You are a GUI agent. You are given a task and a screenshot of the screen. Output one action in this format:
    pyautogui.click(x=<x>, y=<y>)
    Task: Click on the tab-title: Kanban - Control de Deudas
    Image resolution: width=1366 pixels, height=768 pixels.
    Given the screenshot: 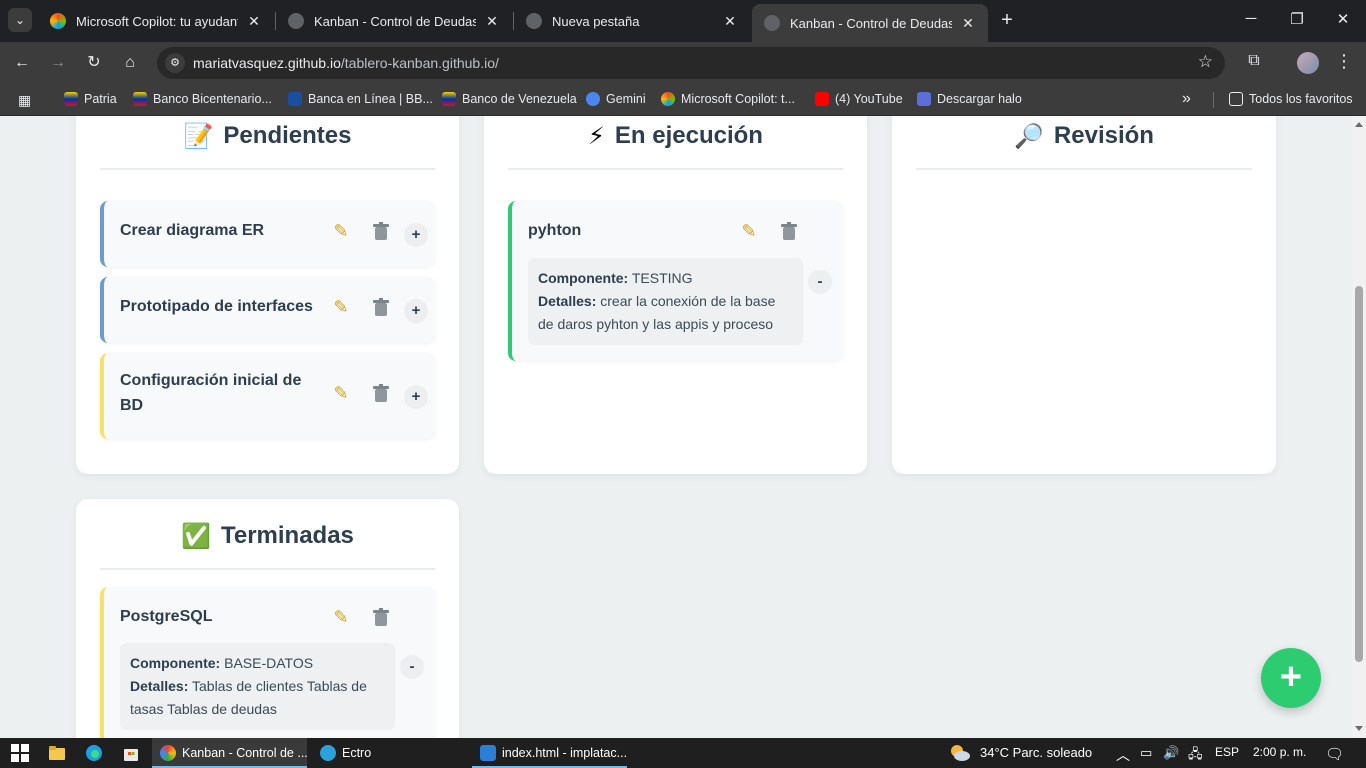 What is the action you would take?
    pyautogui.click(x=871, y=23)
    